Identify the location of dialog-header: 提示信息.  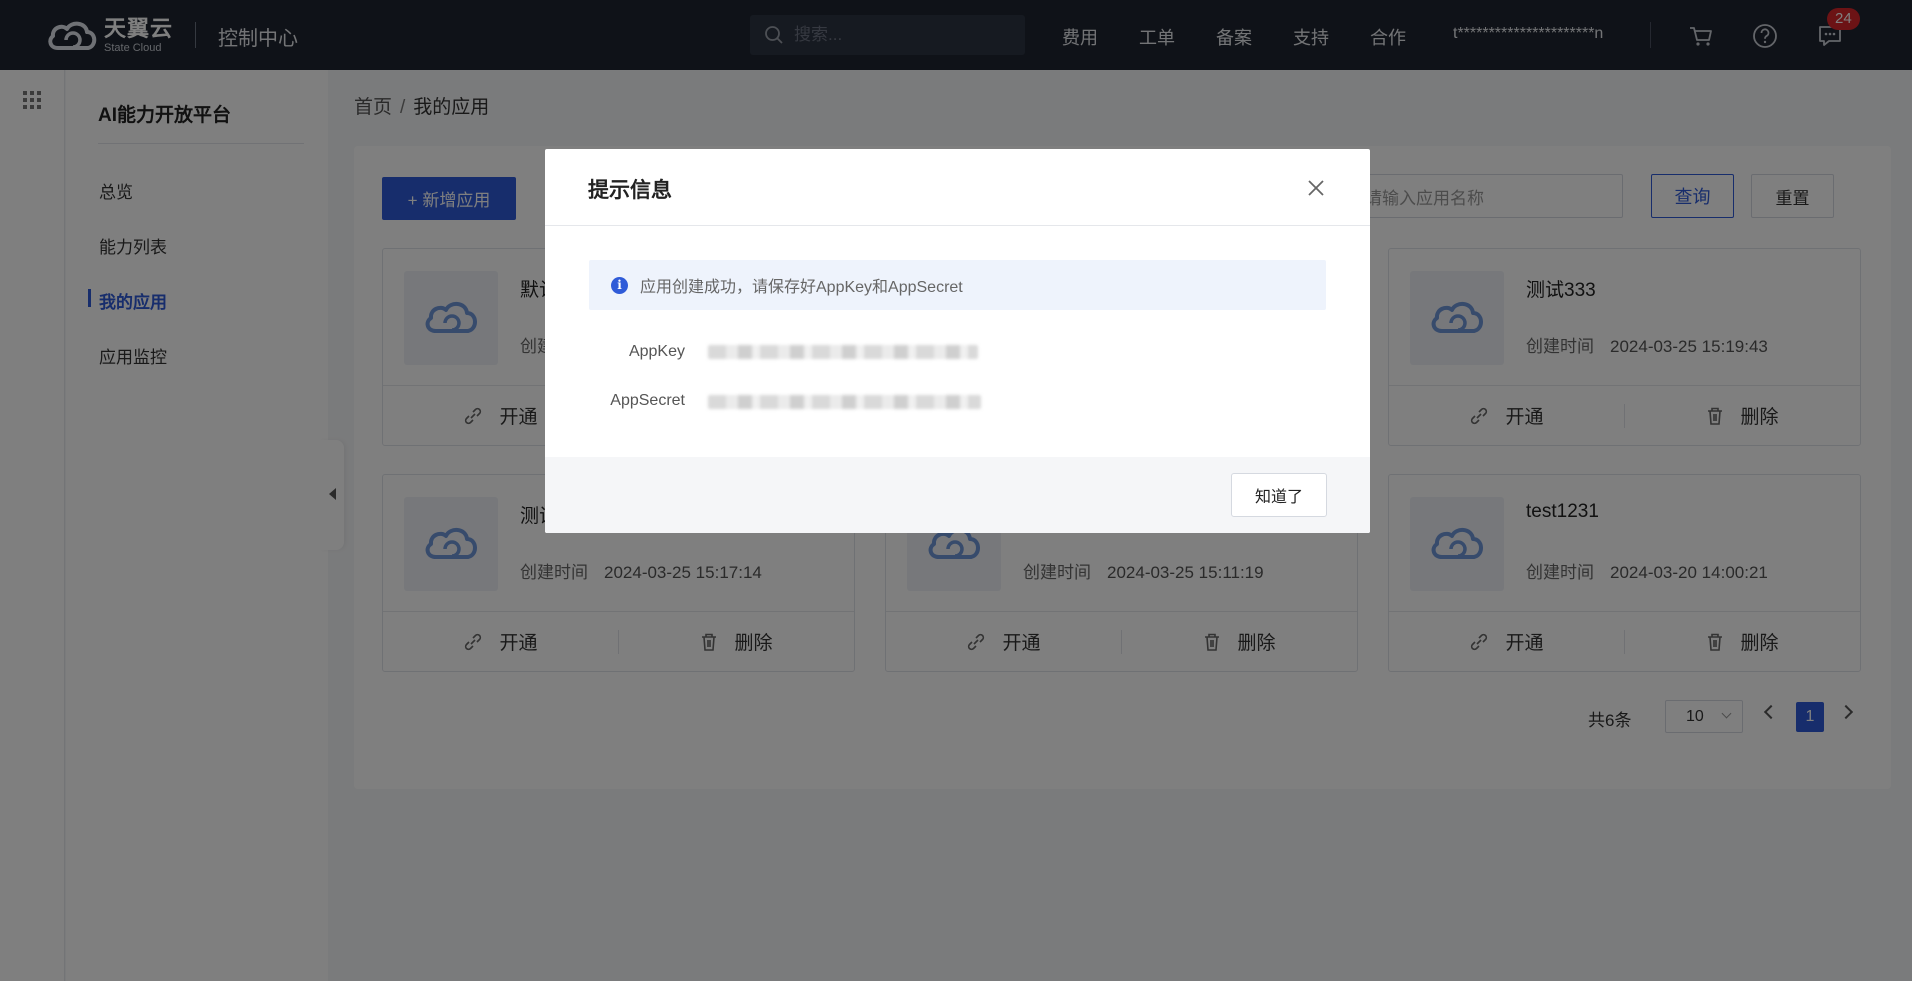
(957, 187).